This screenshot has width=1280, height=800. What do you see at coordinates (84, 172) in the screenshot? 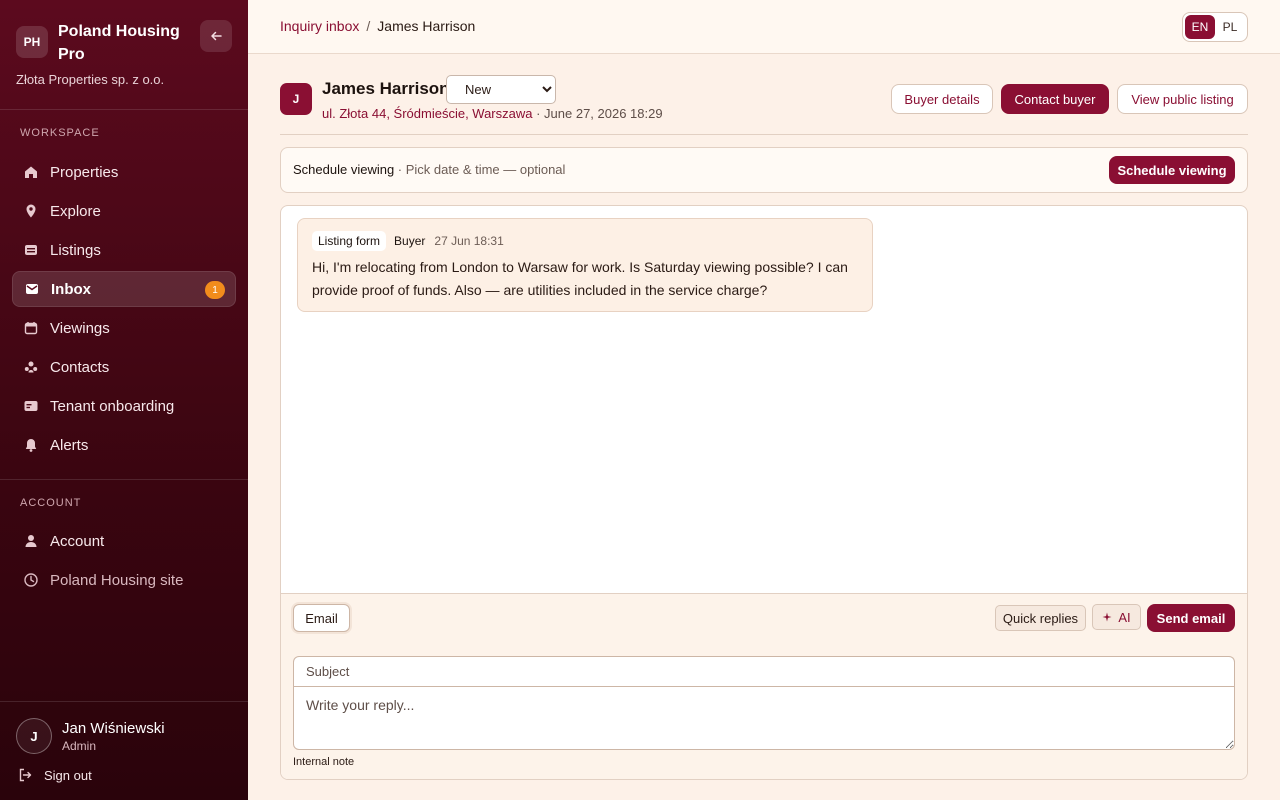
I see `sidebar-item-label: Properties` at bounding box center [84, 172].